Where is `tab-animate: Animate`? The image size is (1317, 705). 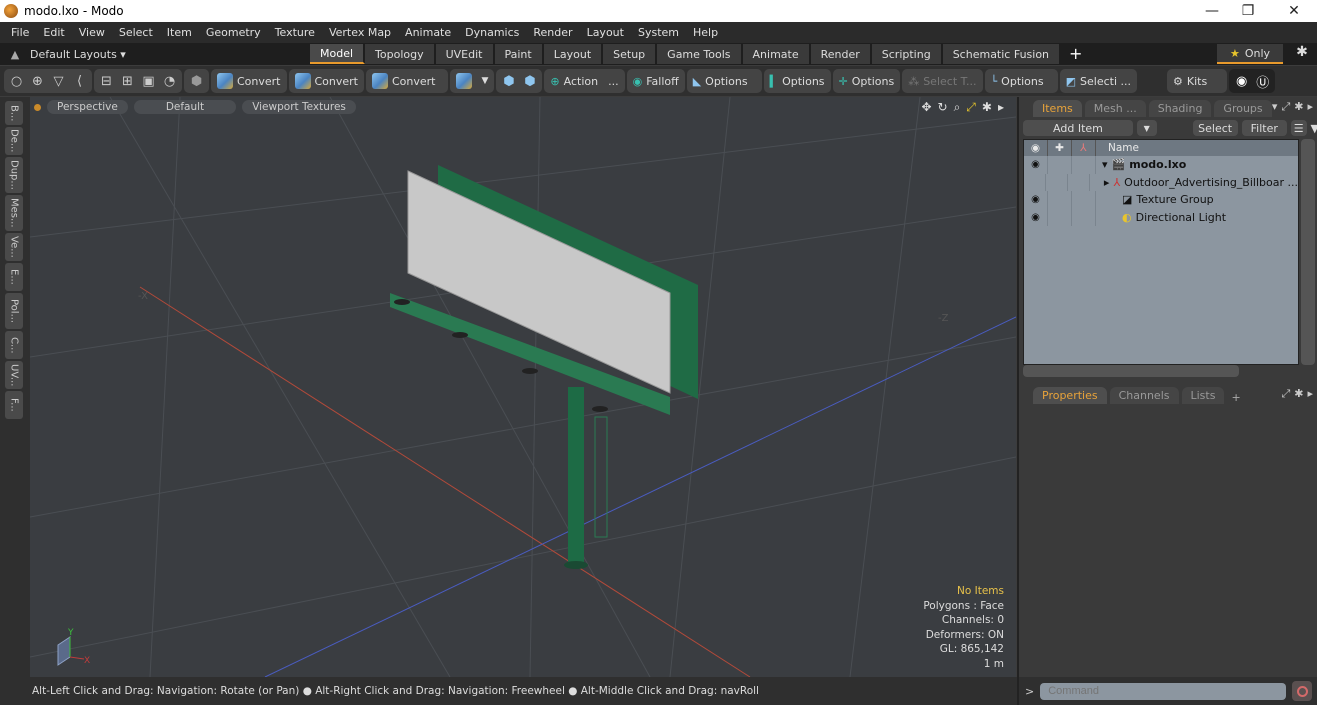 tab-animate: Animate is located at coordinates (776, 54).